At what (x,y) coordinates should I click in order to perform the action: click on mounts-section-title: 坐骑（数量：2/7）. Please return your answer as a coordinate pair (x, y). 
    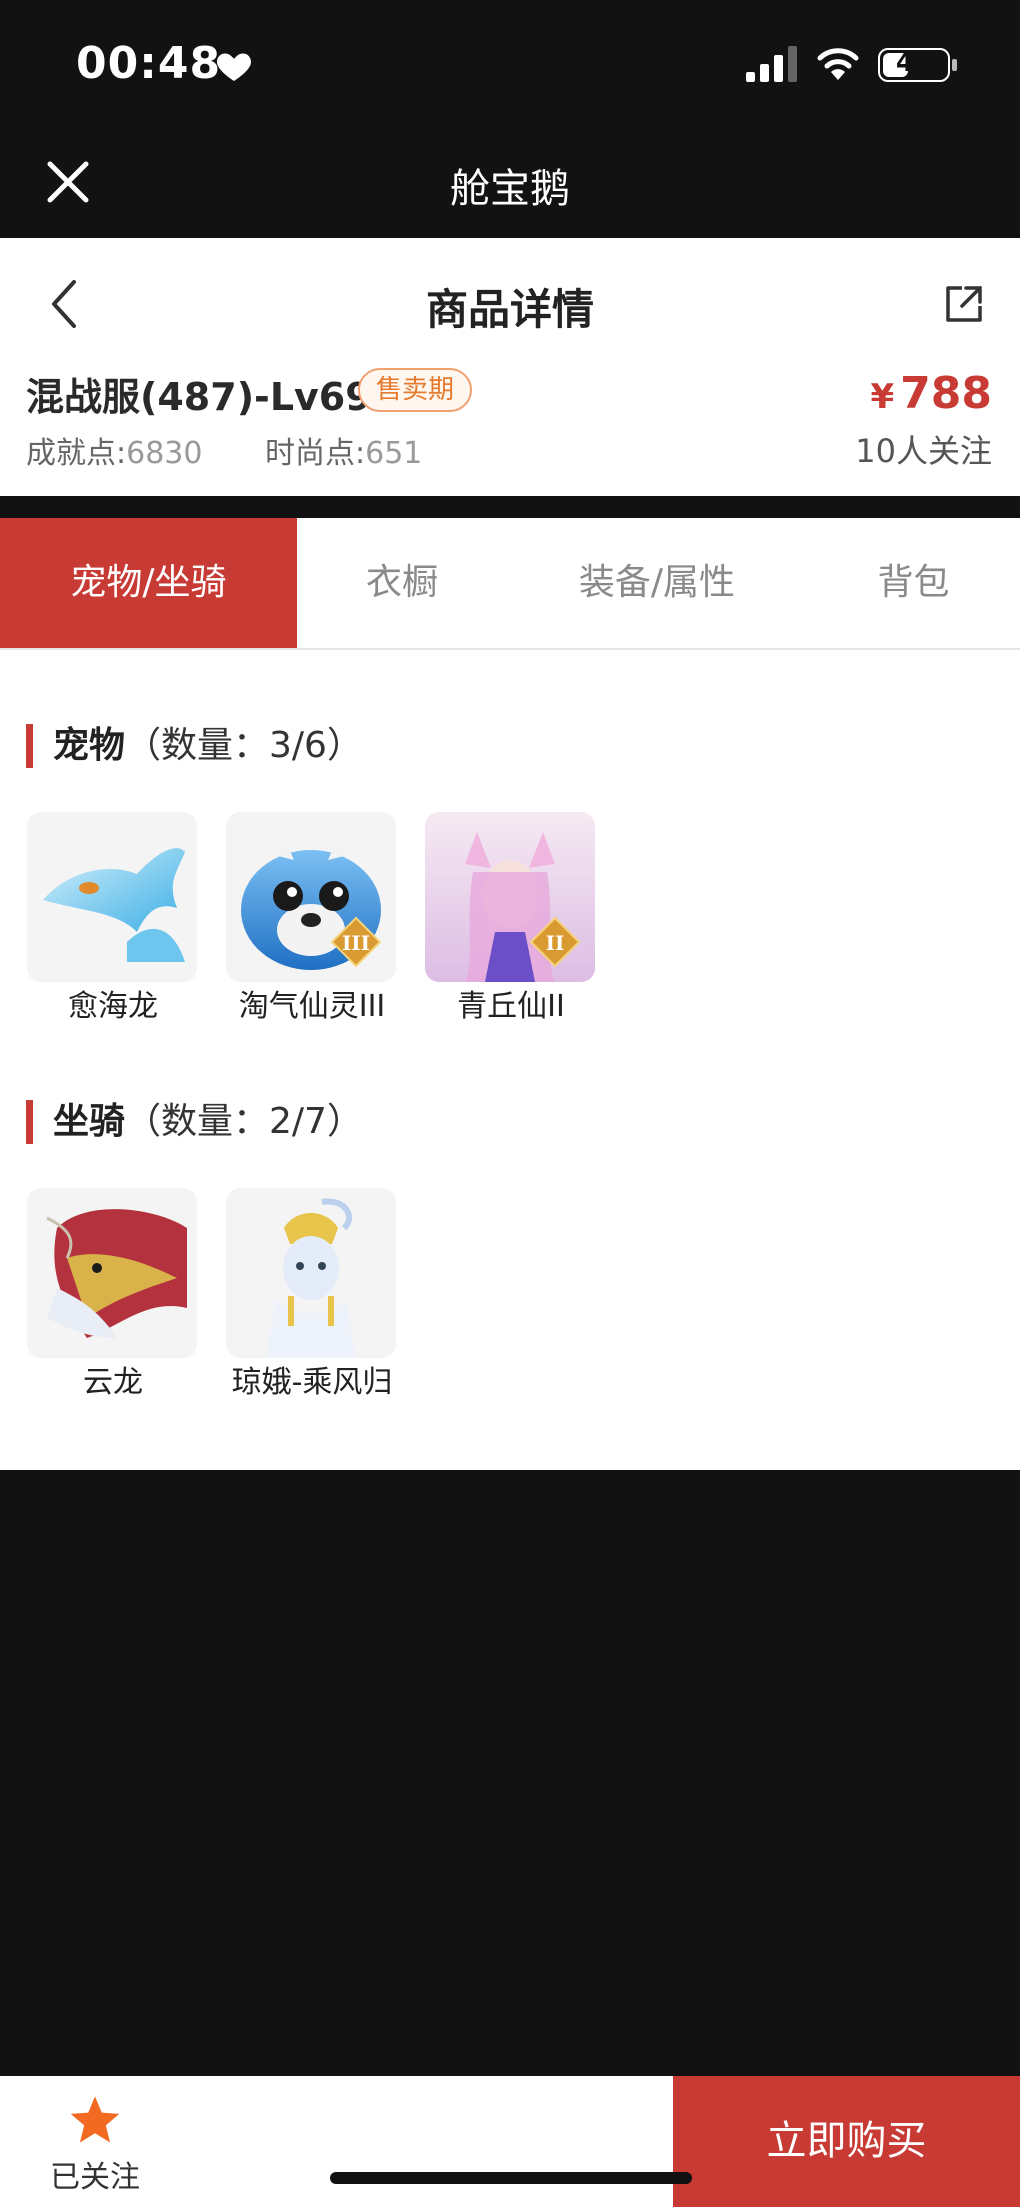
    Looking at the image, I should click on (194, 1122).